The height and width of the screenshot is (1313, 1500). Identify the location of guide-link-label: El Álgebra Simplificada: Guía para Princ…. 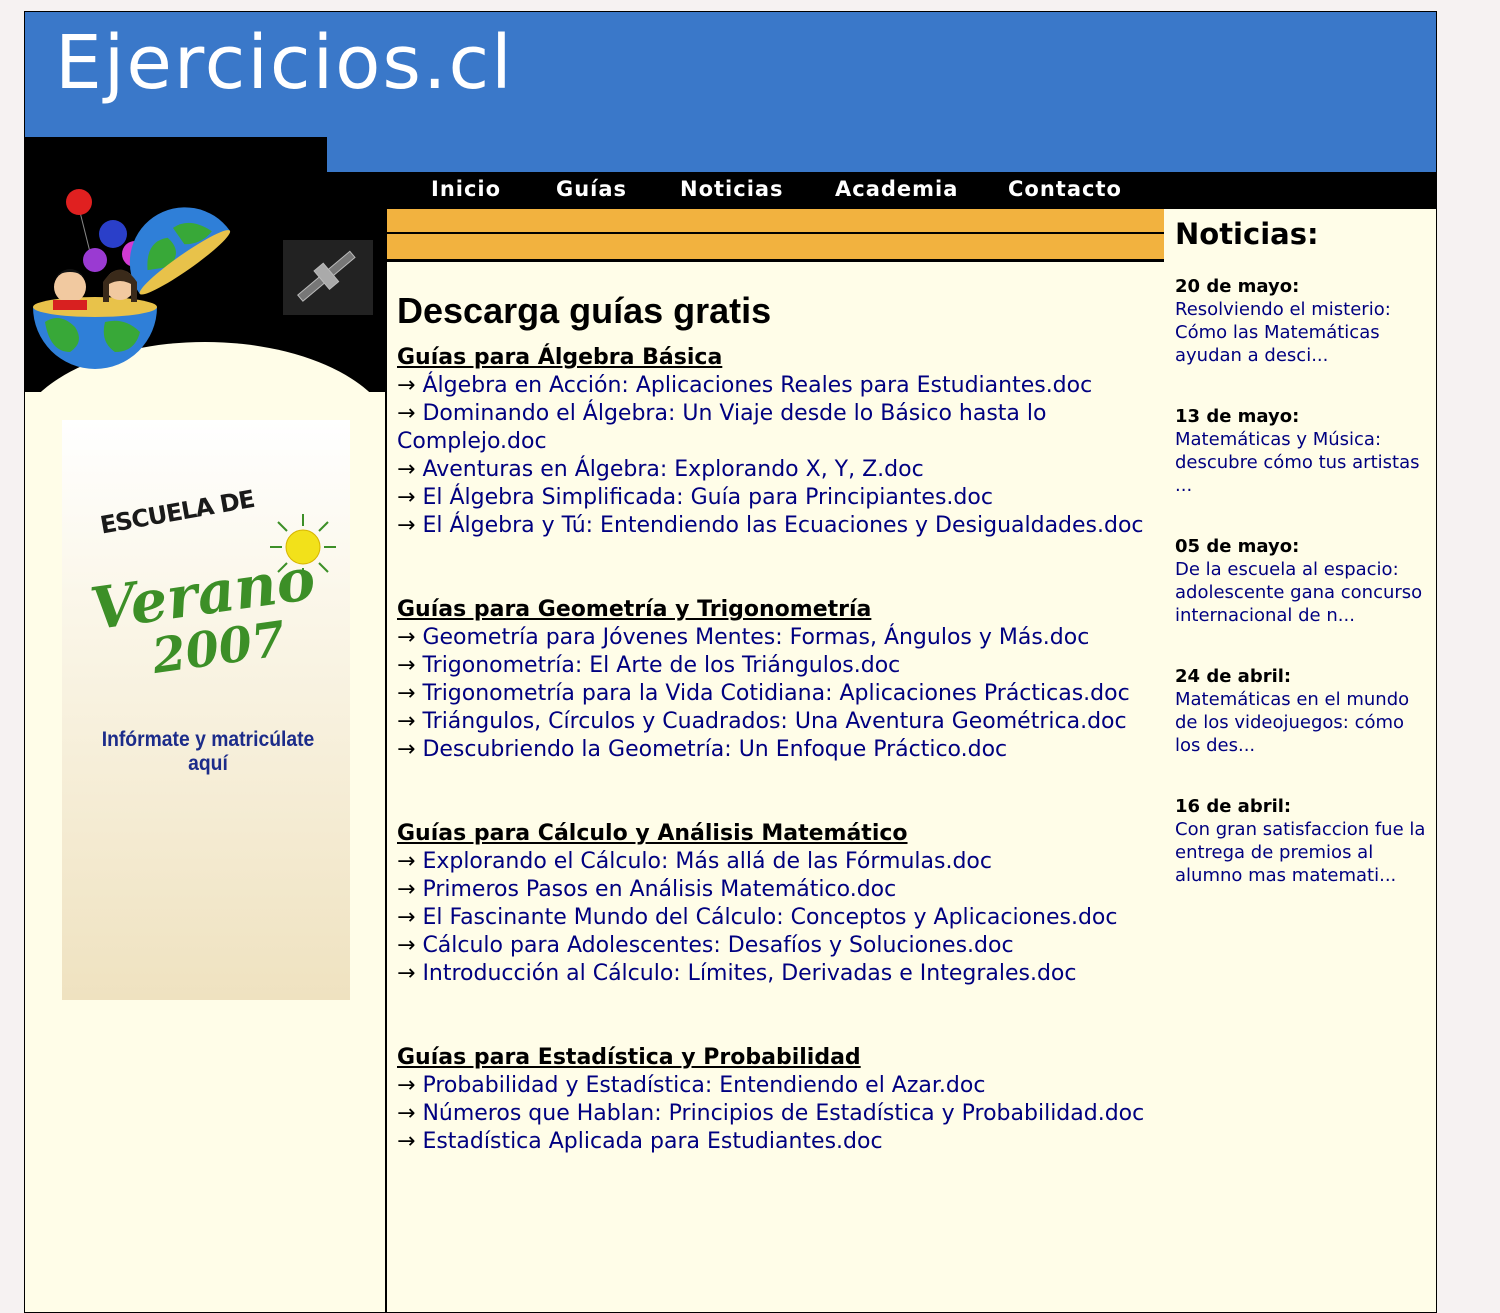
(707, 498).